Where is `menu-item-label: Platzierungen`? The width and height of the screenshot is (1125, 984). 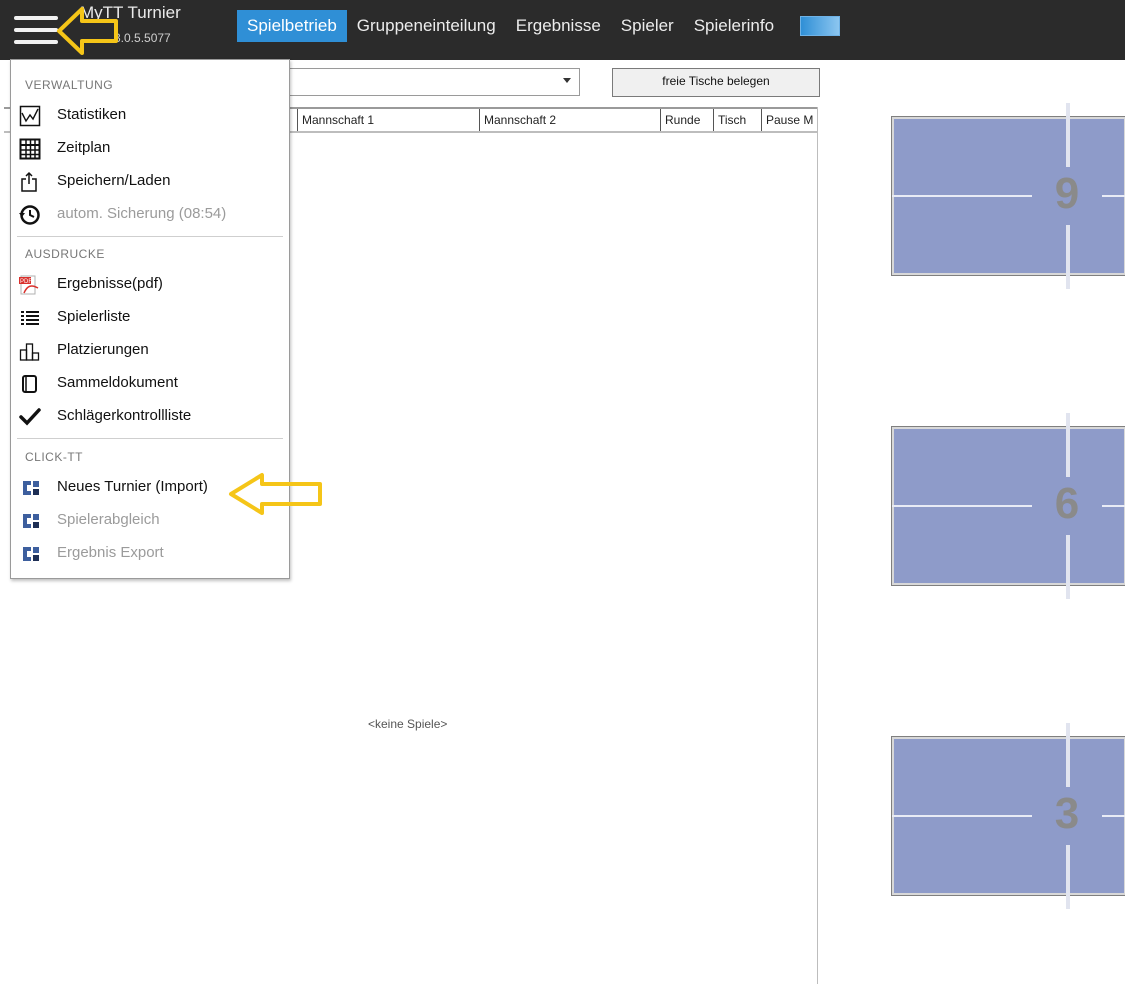
menu-item-label: Platzierungen is located at coordinates (103, 349).